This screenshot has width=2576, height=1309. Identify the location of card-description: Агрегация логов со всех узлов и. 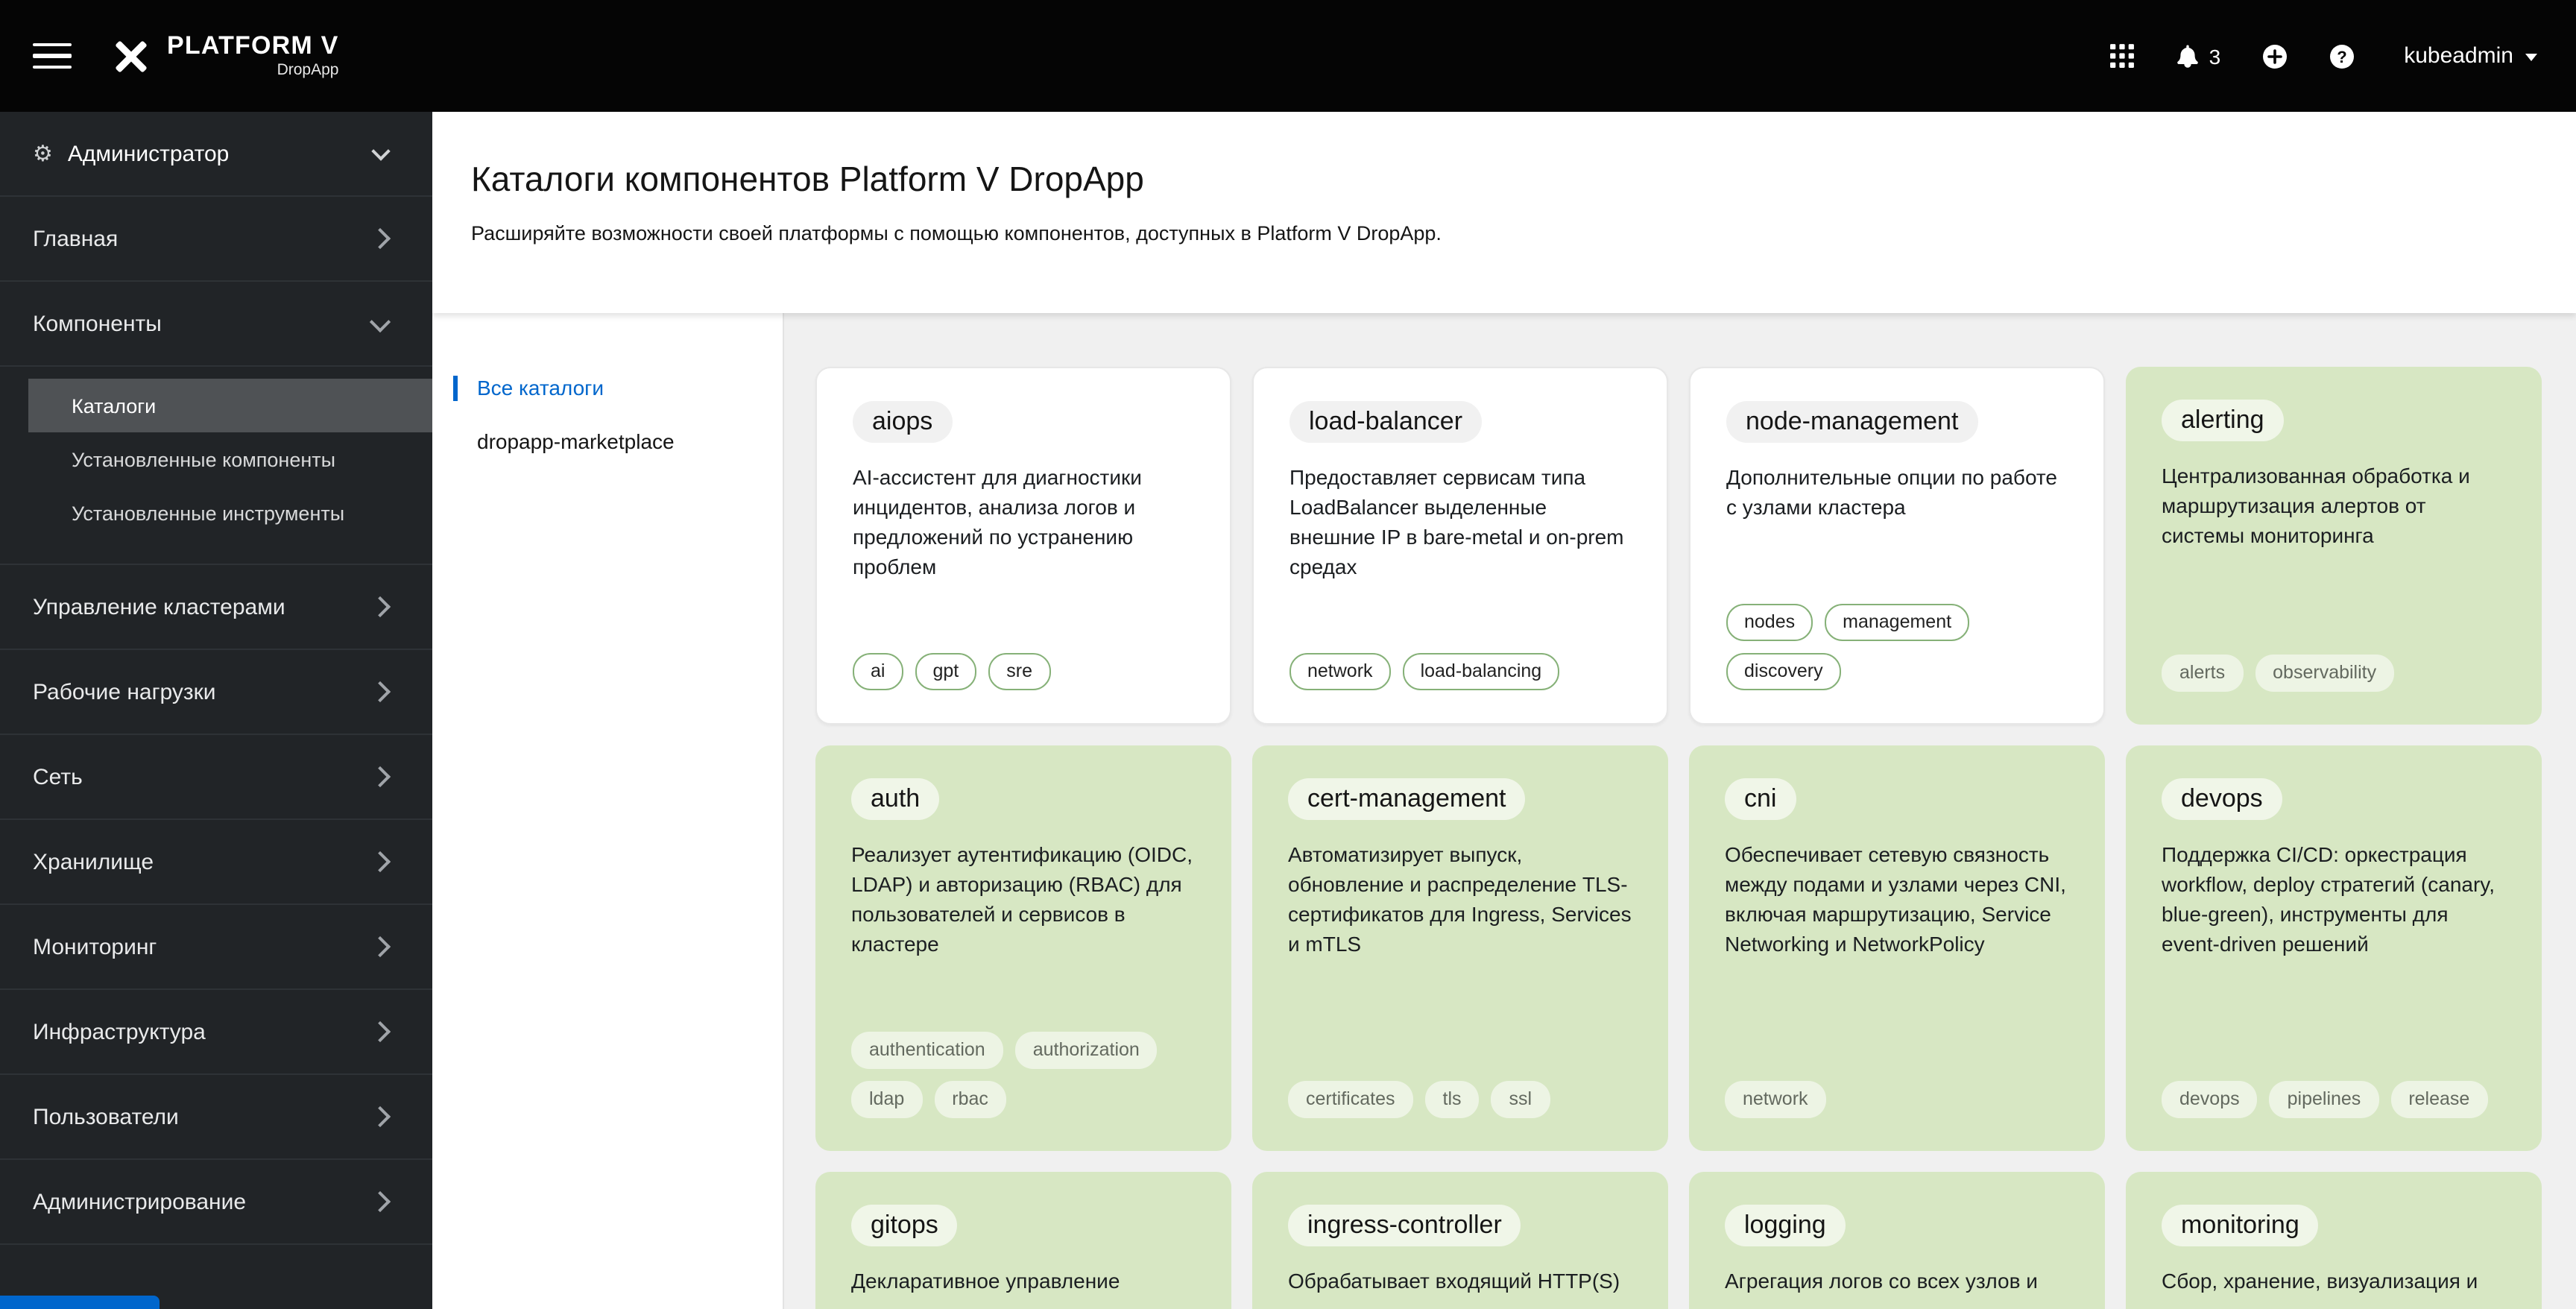
(1881, 1281).